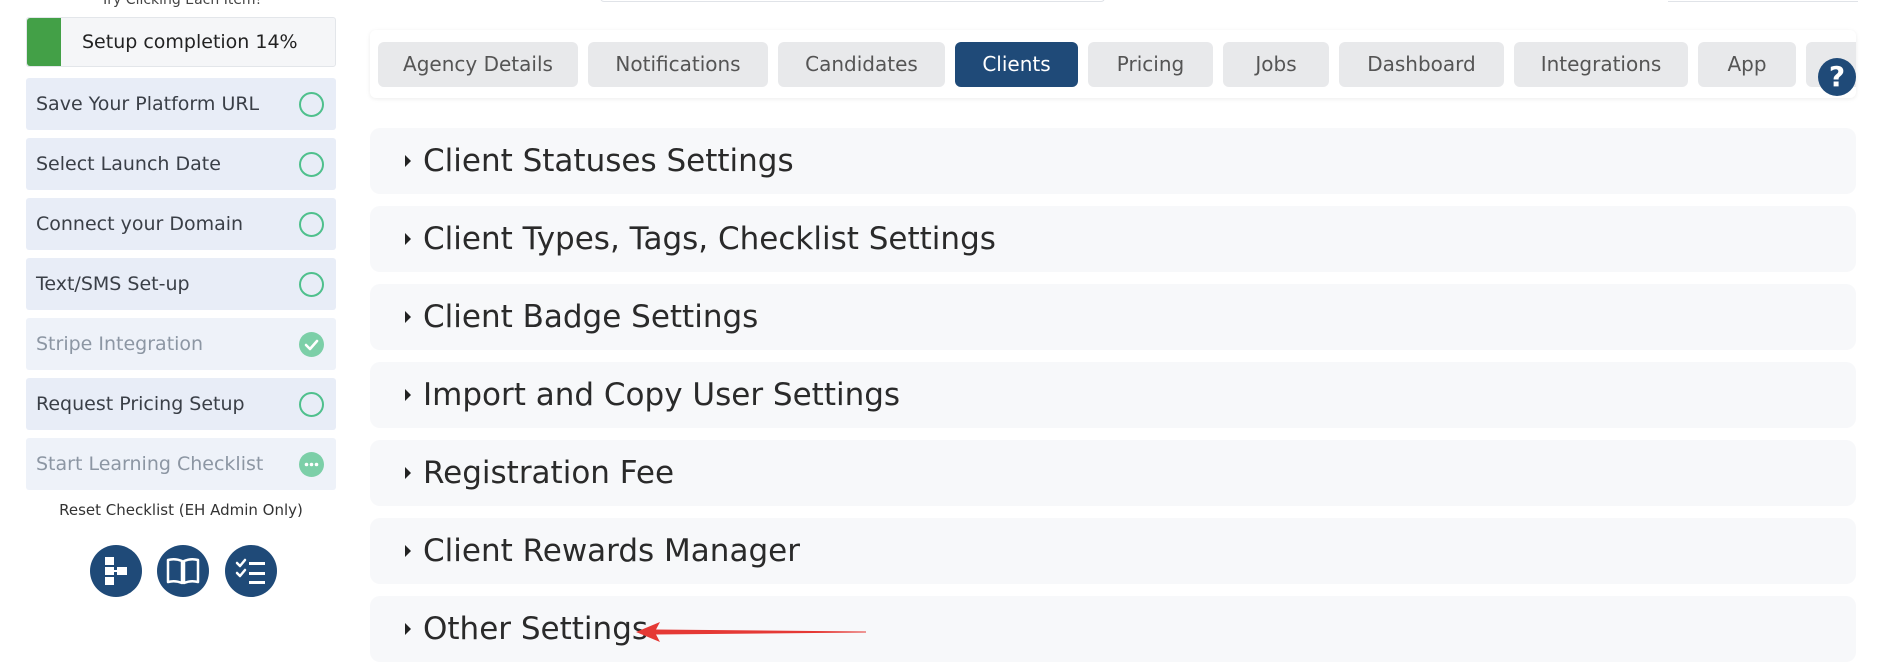  What do you see at coordinates (181, 510) in the screenshot?
I see `reset-checklist-link: Reset Checklist (EH Admin Only)` at bounding box center [181, 510].